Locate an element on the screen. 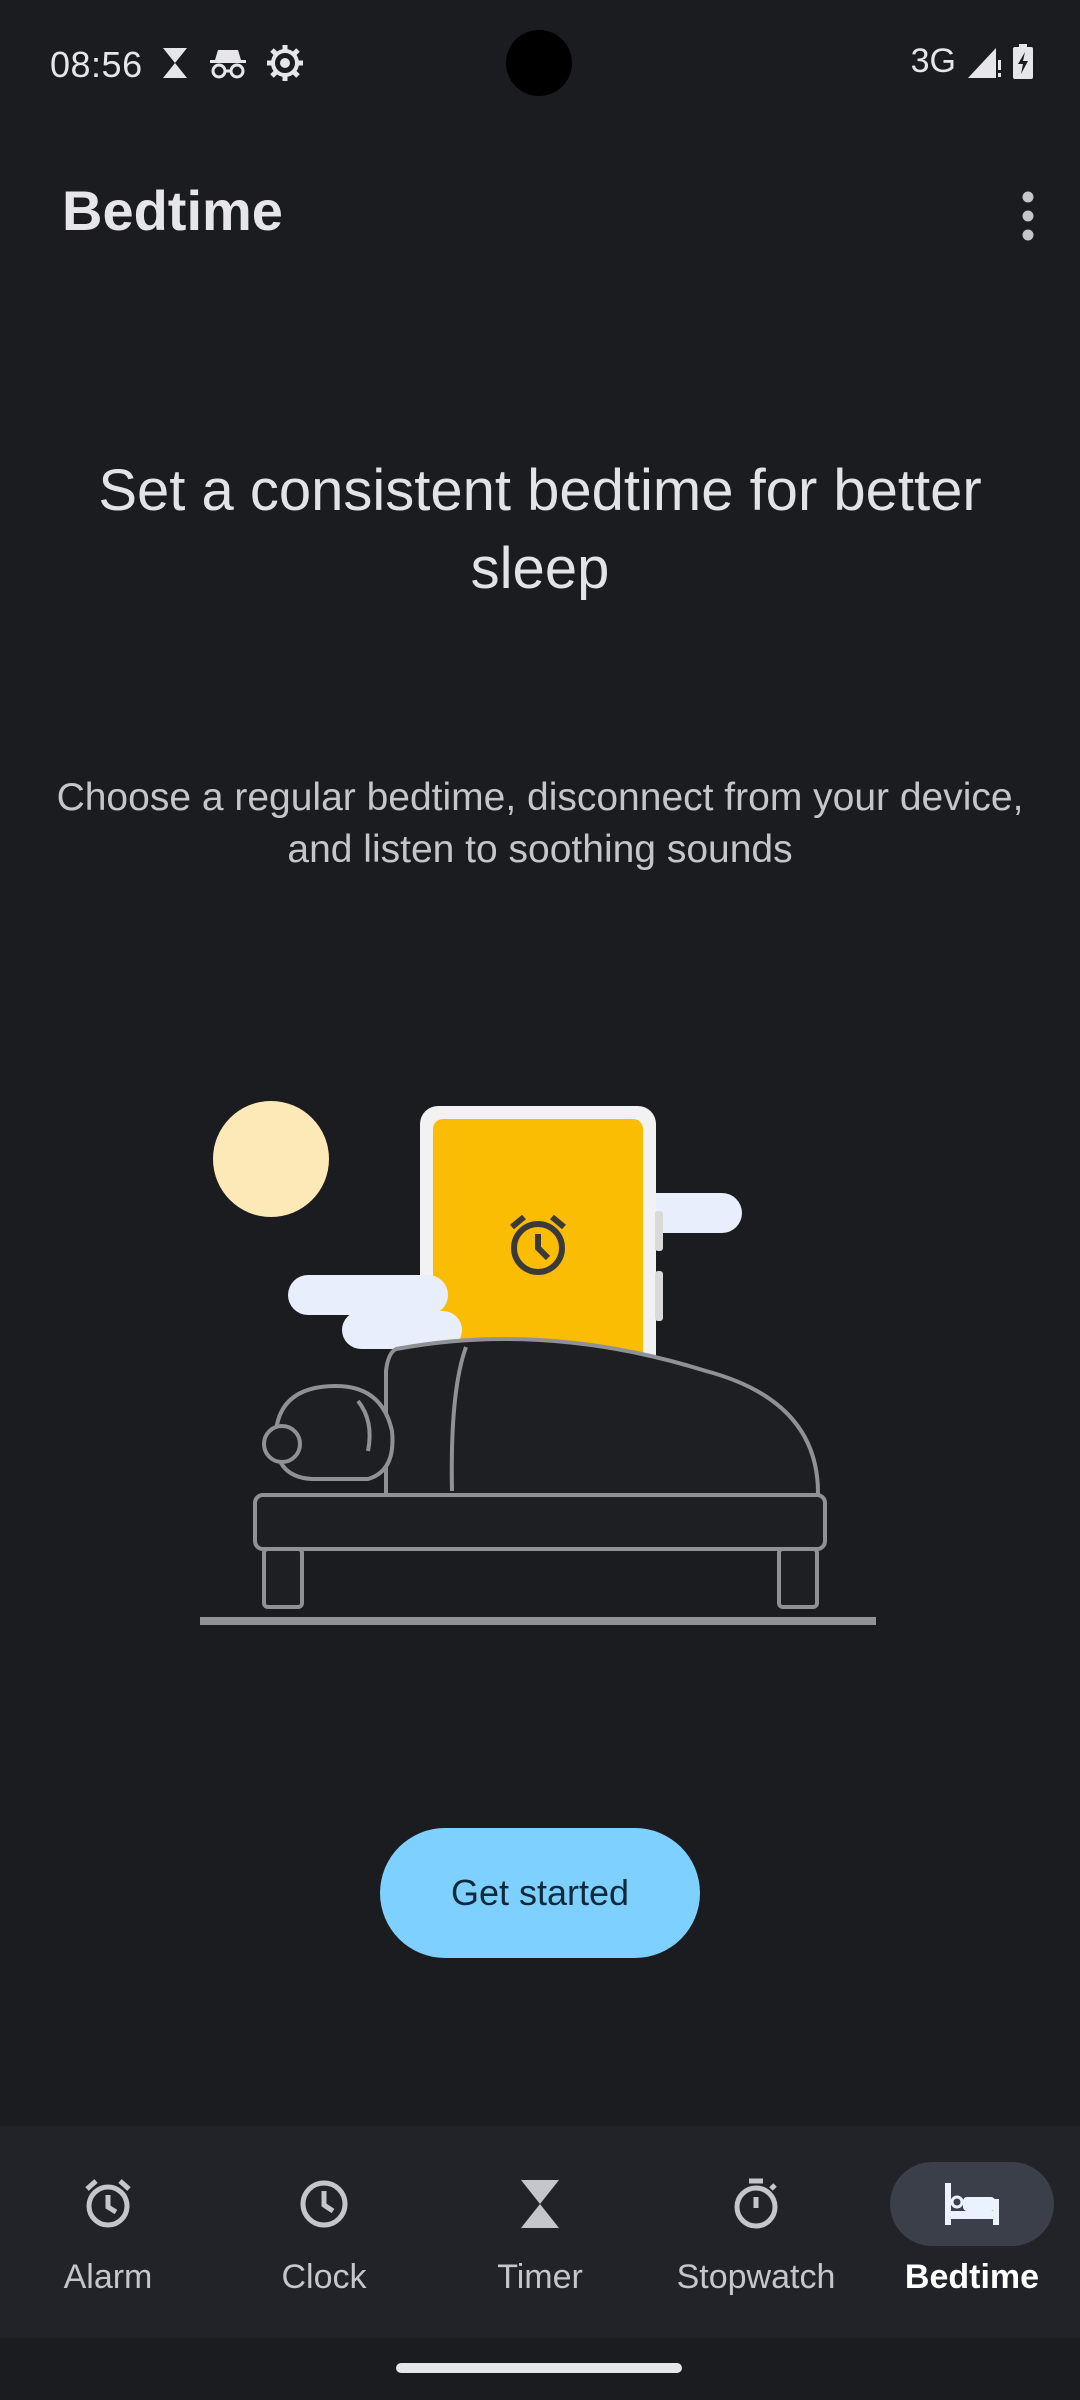 The height and width of the screenshot is (2400, 1080). stopwatch-icon is located at coordinates (756, 2203).